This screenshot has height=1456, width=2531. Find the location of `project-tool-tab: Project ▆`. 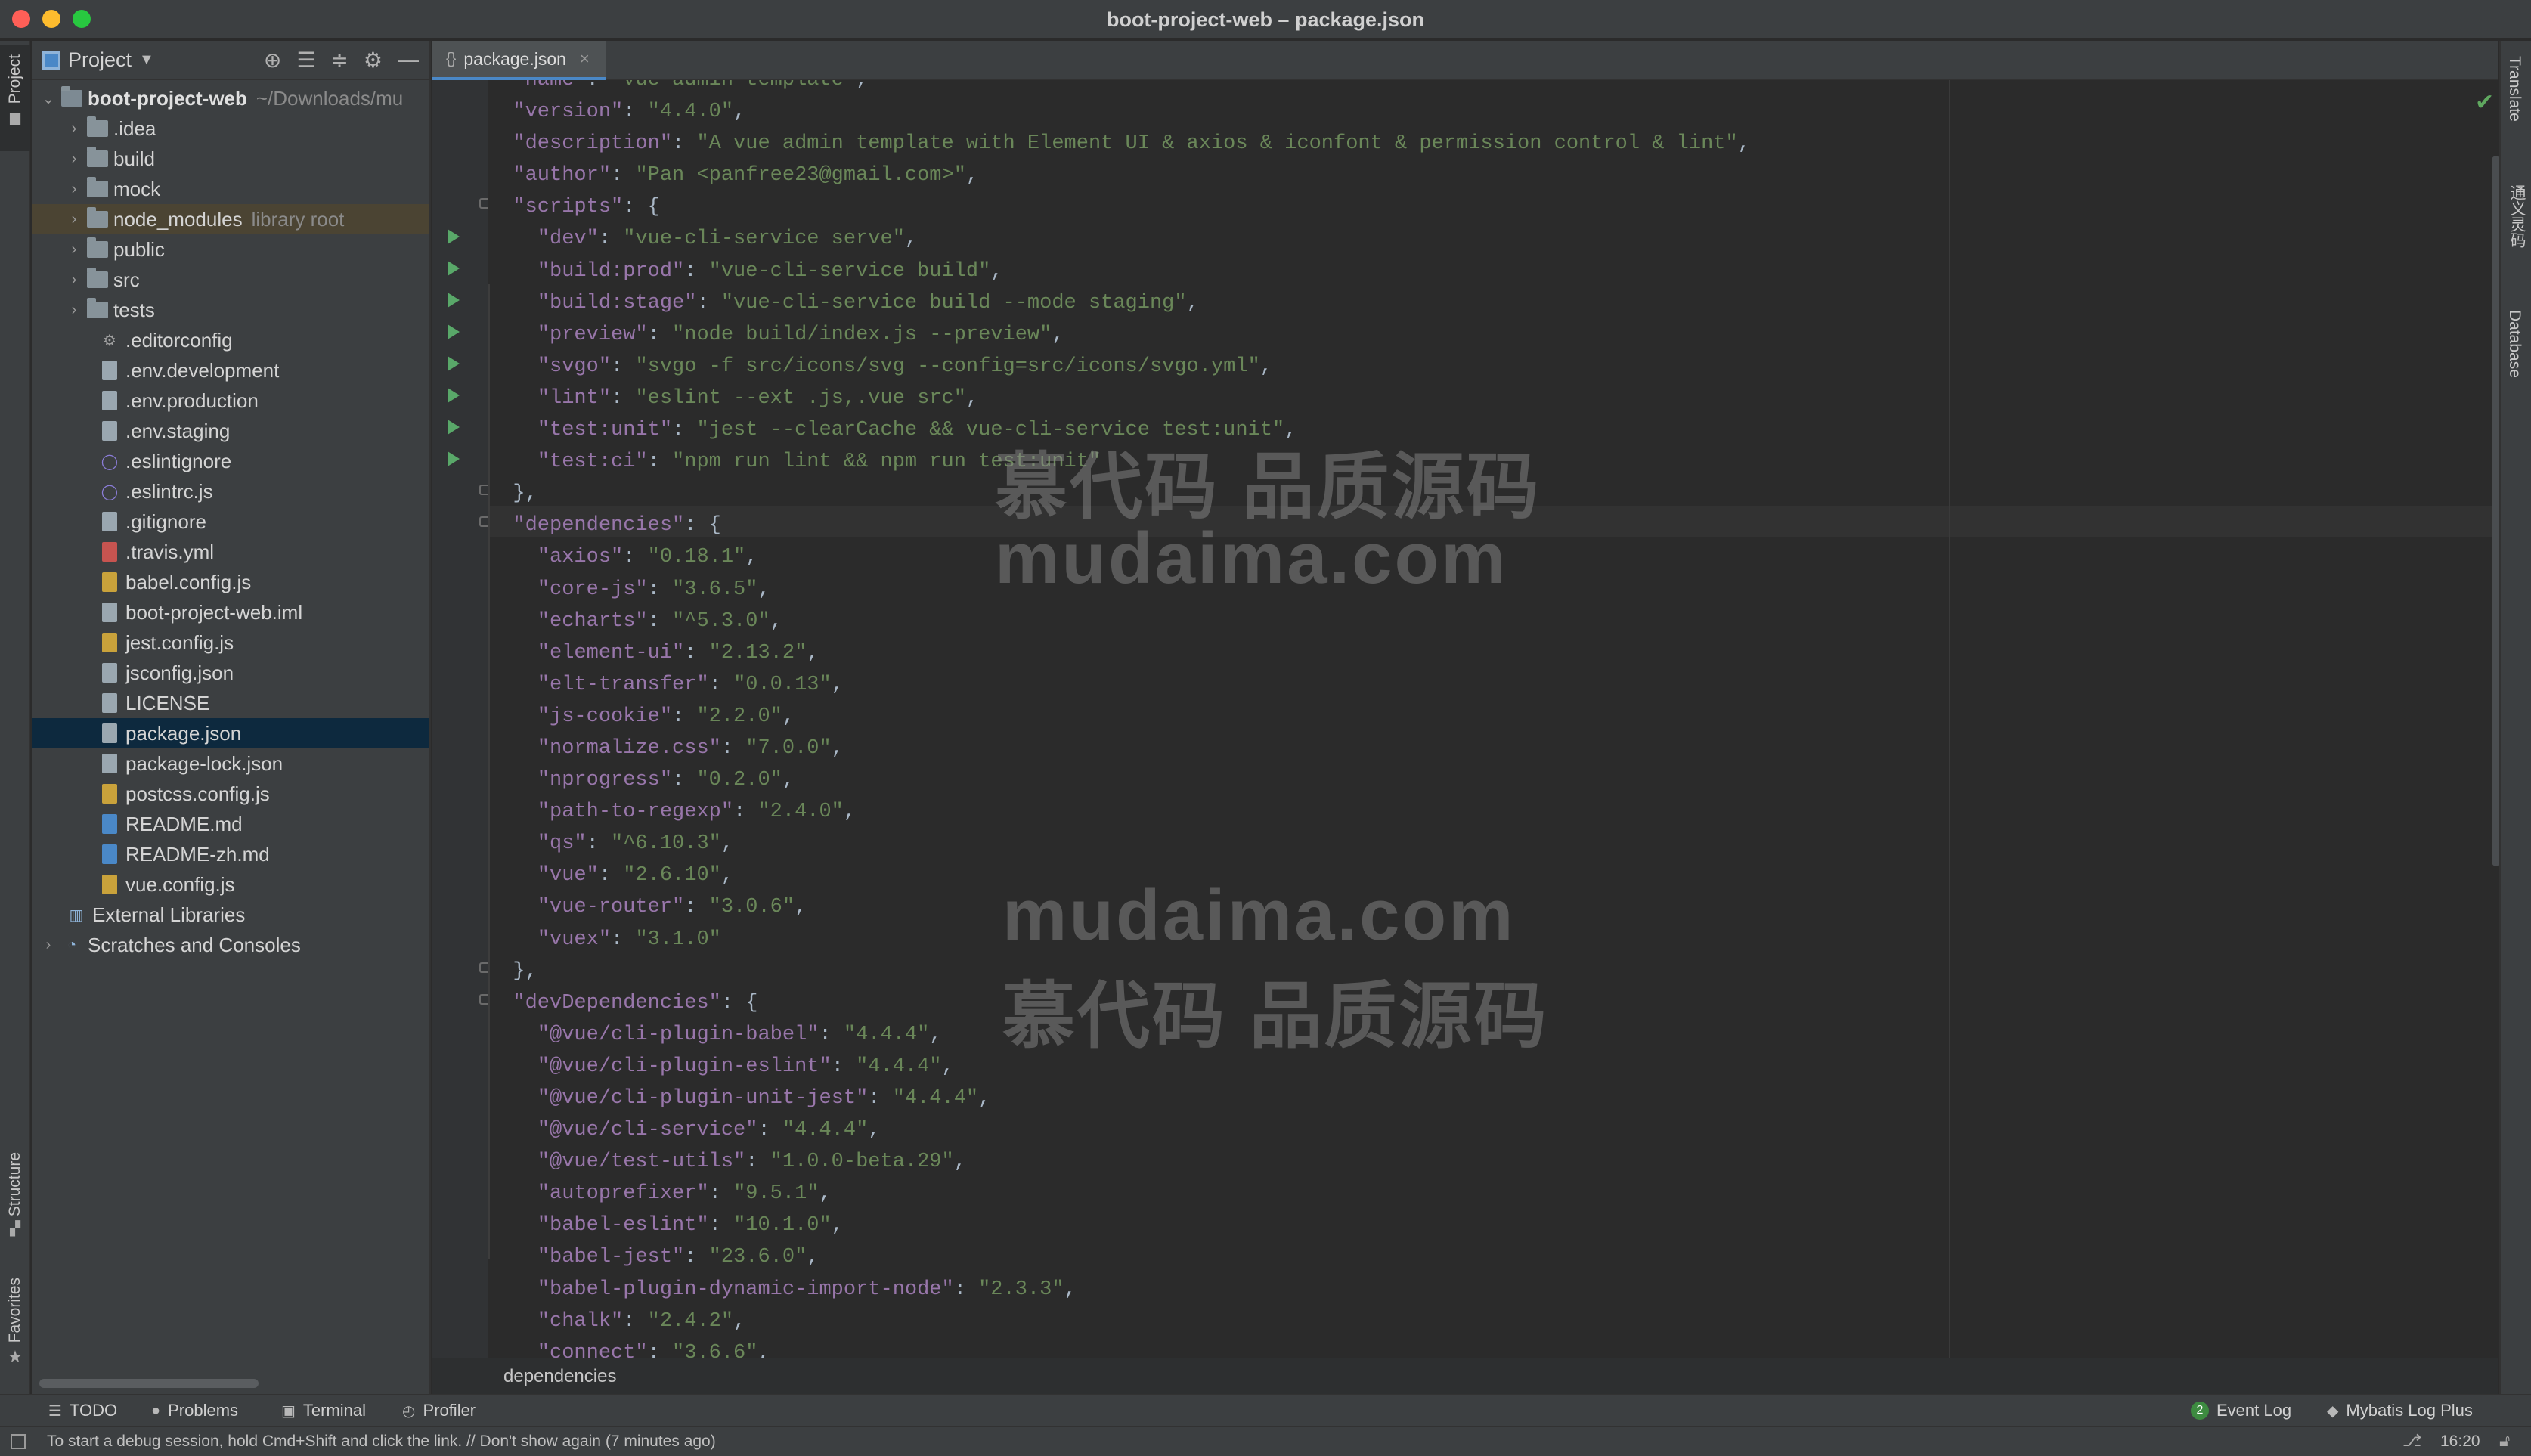

project-tool-tab: Project ▆ is located at coordinates (15, 98).